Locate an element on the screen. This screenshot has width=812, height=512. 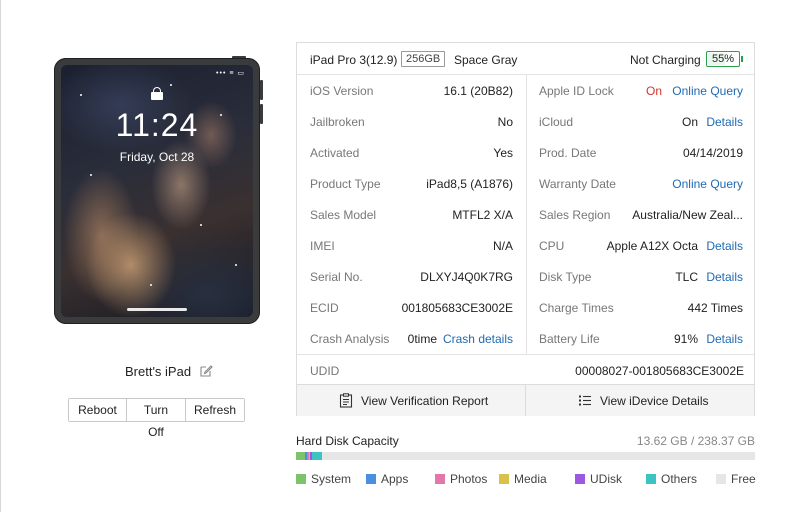
disk-segment-free is located at coordinates (538, 456).